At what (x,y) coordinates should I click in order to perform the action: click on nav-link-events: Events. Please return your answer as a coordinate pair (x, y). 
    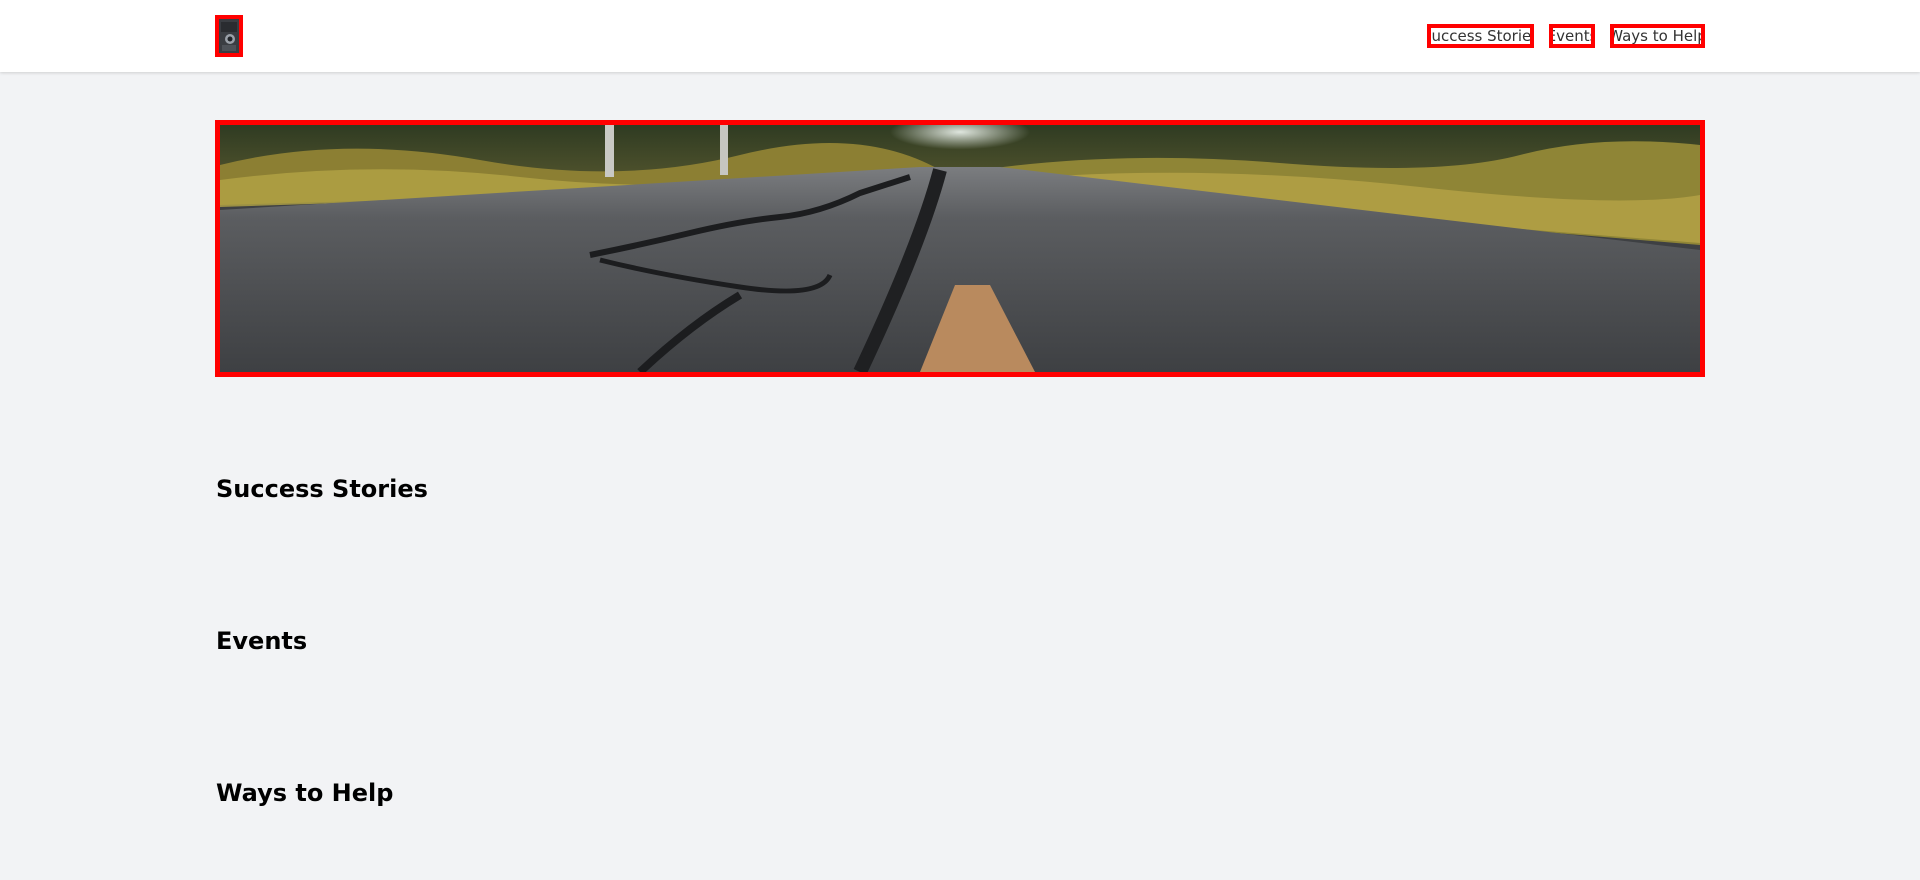
    Looking at the image, I should click on (1572, 36).